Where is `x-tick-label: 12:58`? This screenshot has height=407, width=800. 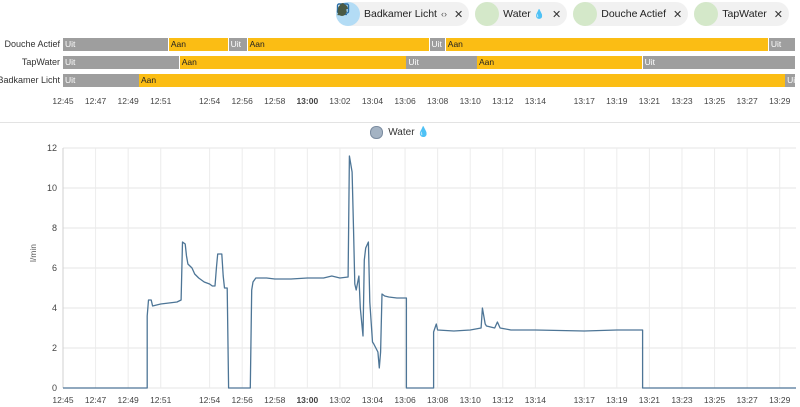 x-tick-label: 12:58 is located at coordinates (275, 400).